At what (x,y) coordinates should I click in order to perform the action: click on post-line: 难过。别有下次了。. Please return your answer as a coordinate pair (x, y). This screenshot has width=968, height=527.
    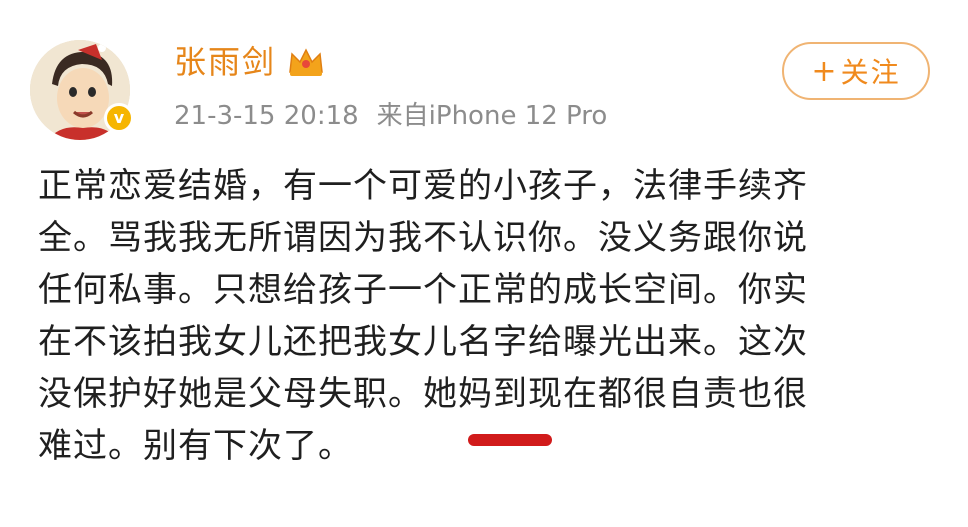
    Looking at the image, I should click on (195, 446).